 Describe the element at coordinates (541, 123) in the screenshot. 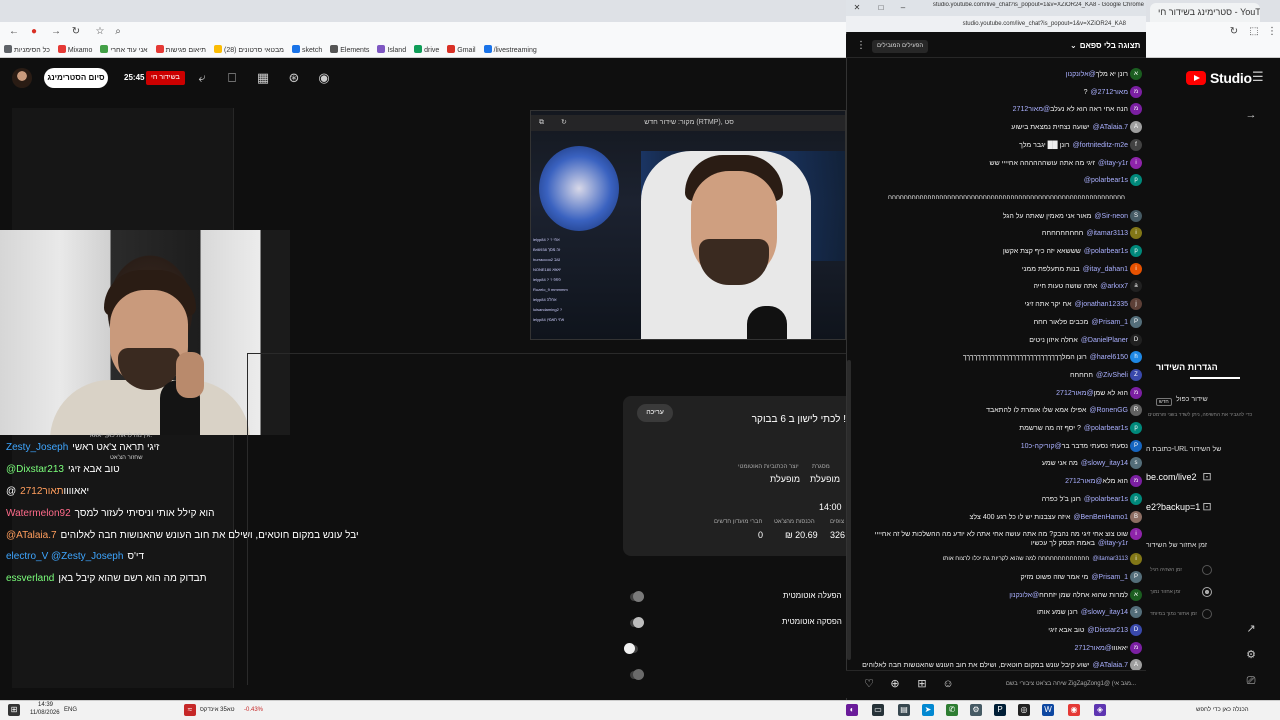

I see `copy-icon: ⧉` at that location.